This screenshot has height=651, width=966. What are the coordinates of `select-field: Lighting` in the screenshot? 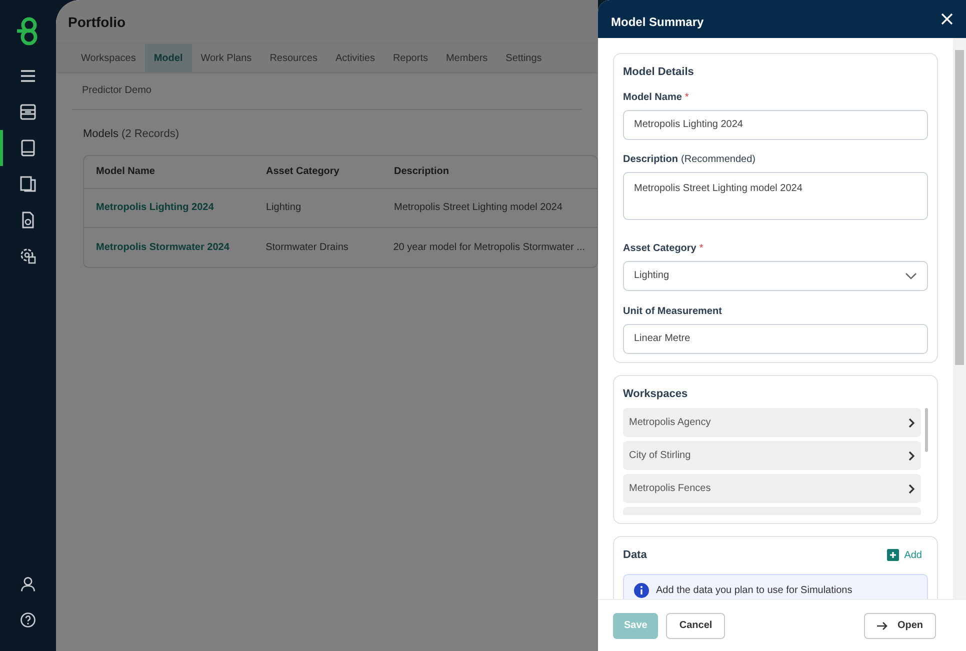 It's located at (775, 275).